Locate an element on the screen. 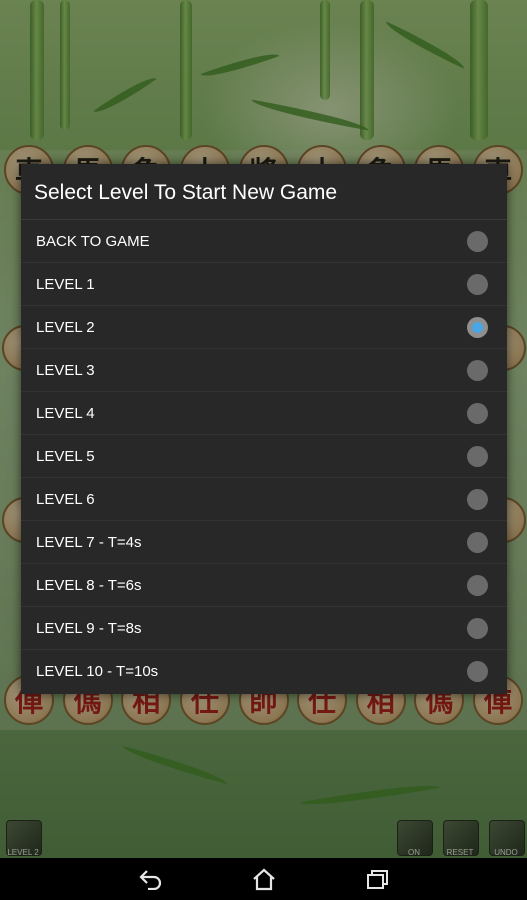  home-icon is located at coordinates (264, 879).